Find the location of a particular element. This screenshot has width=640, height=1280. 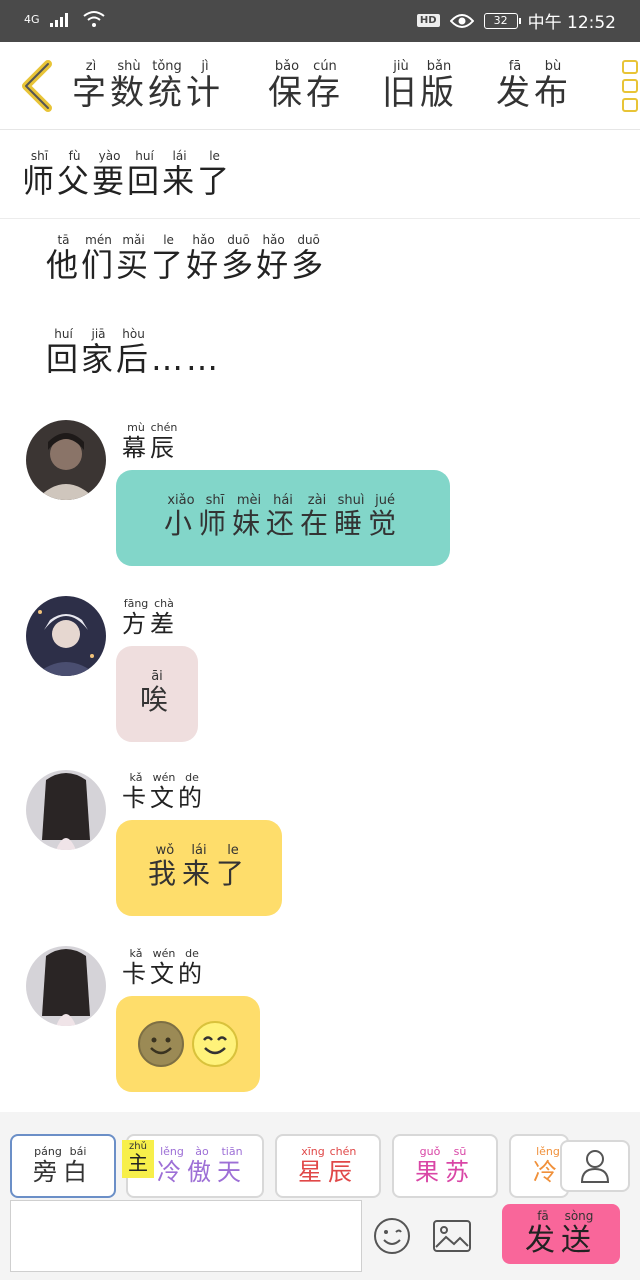

pinyin: jiā is located at coordinates (99, 334).